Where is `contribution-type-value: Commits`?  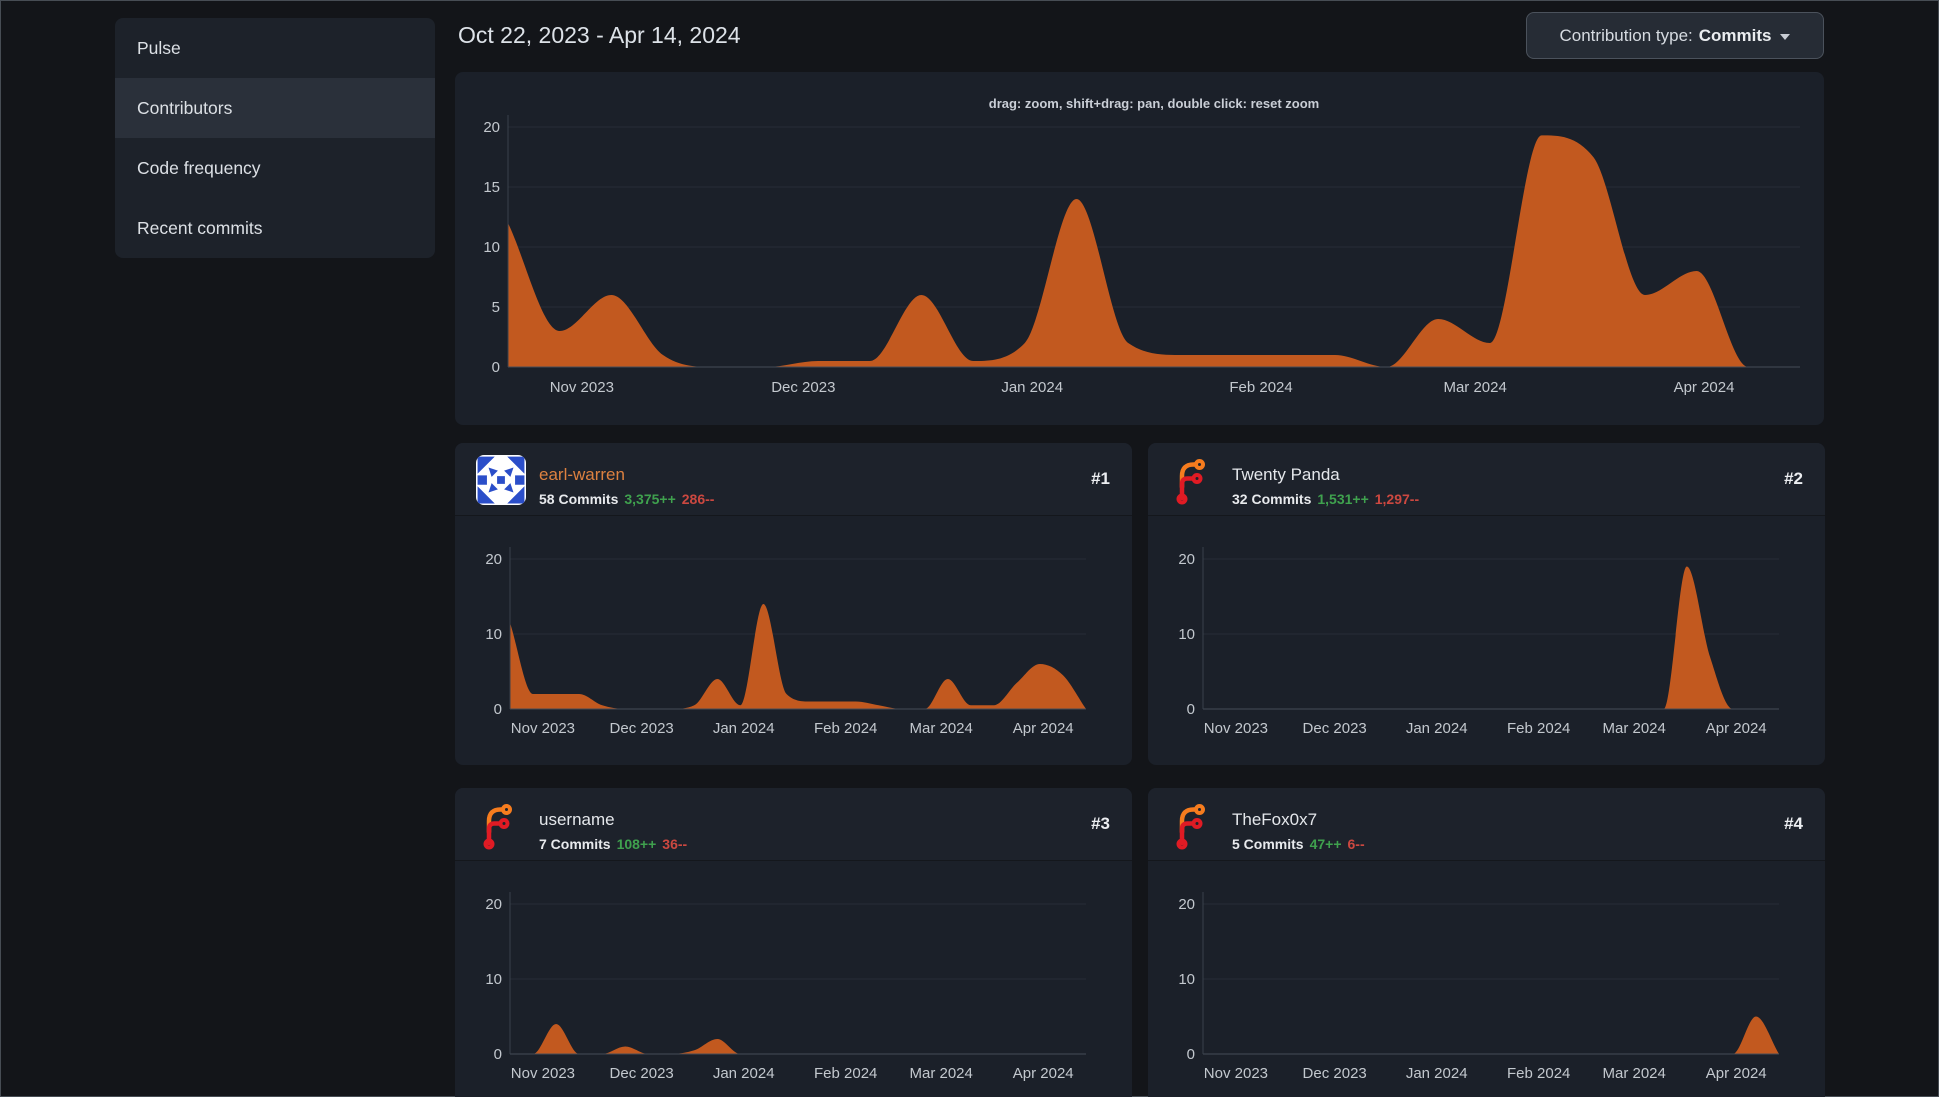 contribution-type-value: Commits is located at coordinates (1735, 35).